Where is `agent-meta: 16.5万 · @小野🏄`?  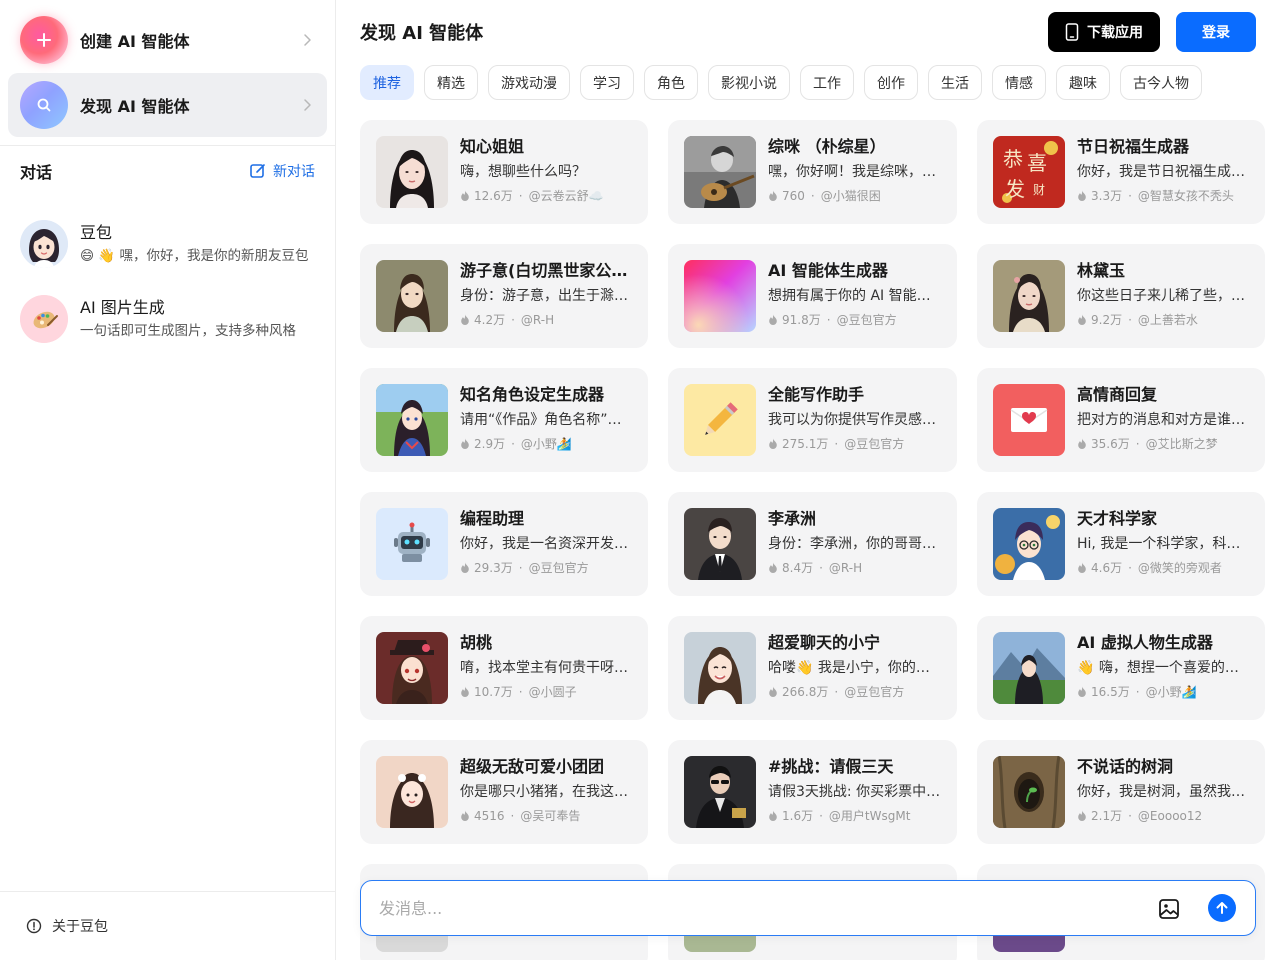 agent-meta: 16.5万 · @小野🏄 is located at coordinates (1164, 692).